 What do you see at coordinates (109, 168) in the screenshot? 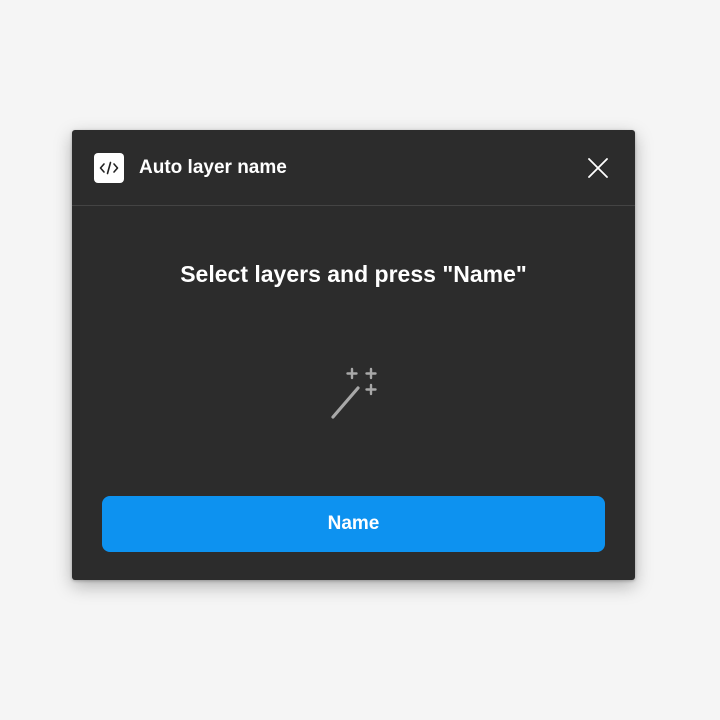
I see `code-brackets-icon` at bounding box center [109, 168].